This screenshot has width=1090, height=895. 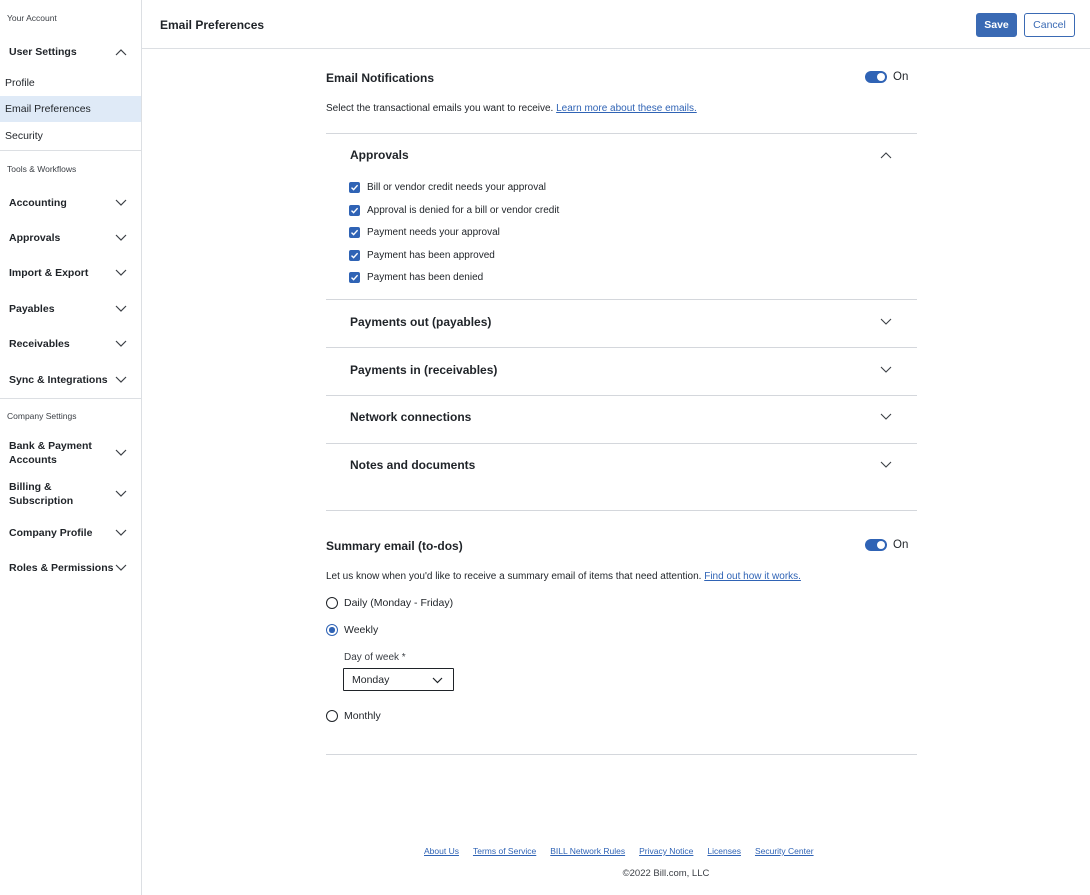 I want to click on sidebar-group-company-profile: Company Profile, so click(x=70, y=533).